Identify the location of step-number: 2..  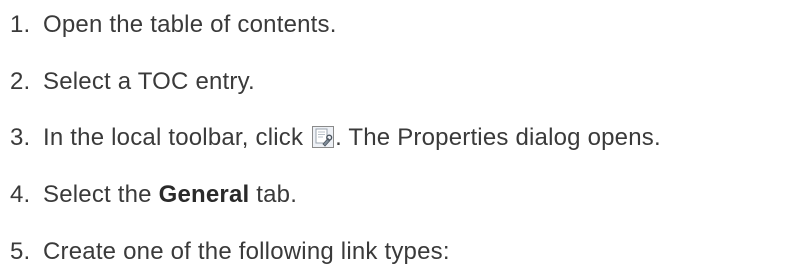
(20, 81).